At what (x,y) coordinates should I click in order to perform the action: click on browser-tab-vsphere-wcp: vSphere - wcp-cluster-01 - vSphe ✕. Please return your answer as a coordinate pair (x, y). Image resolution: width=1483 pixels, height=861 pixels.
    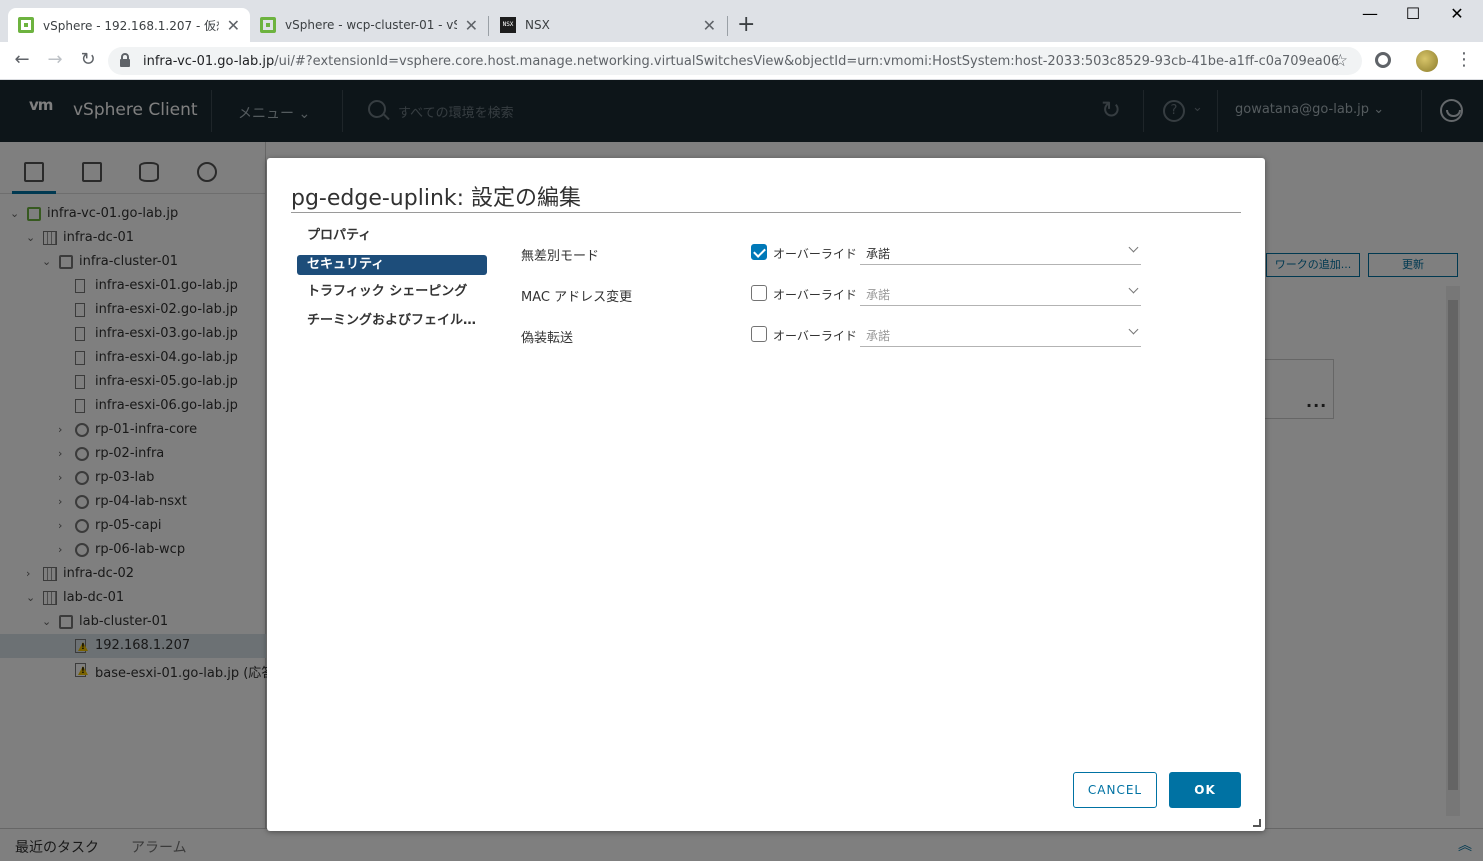
    Looking at the image, I should click on (369, 25).